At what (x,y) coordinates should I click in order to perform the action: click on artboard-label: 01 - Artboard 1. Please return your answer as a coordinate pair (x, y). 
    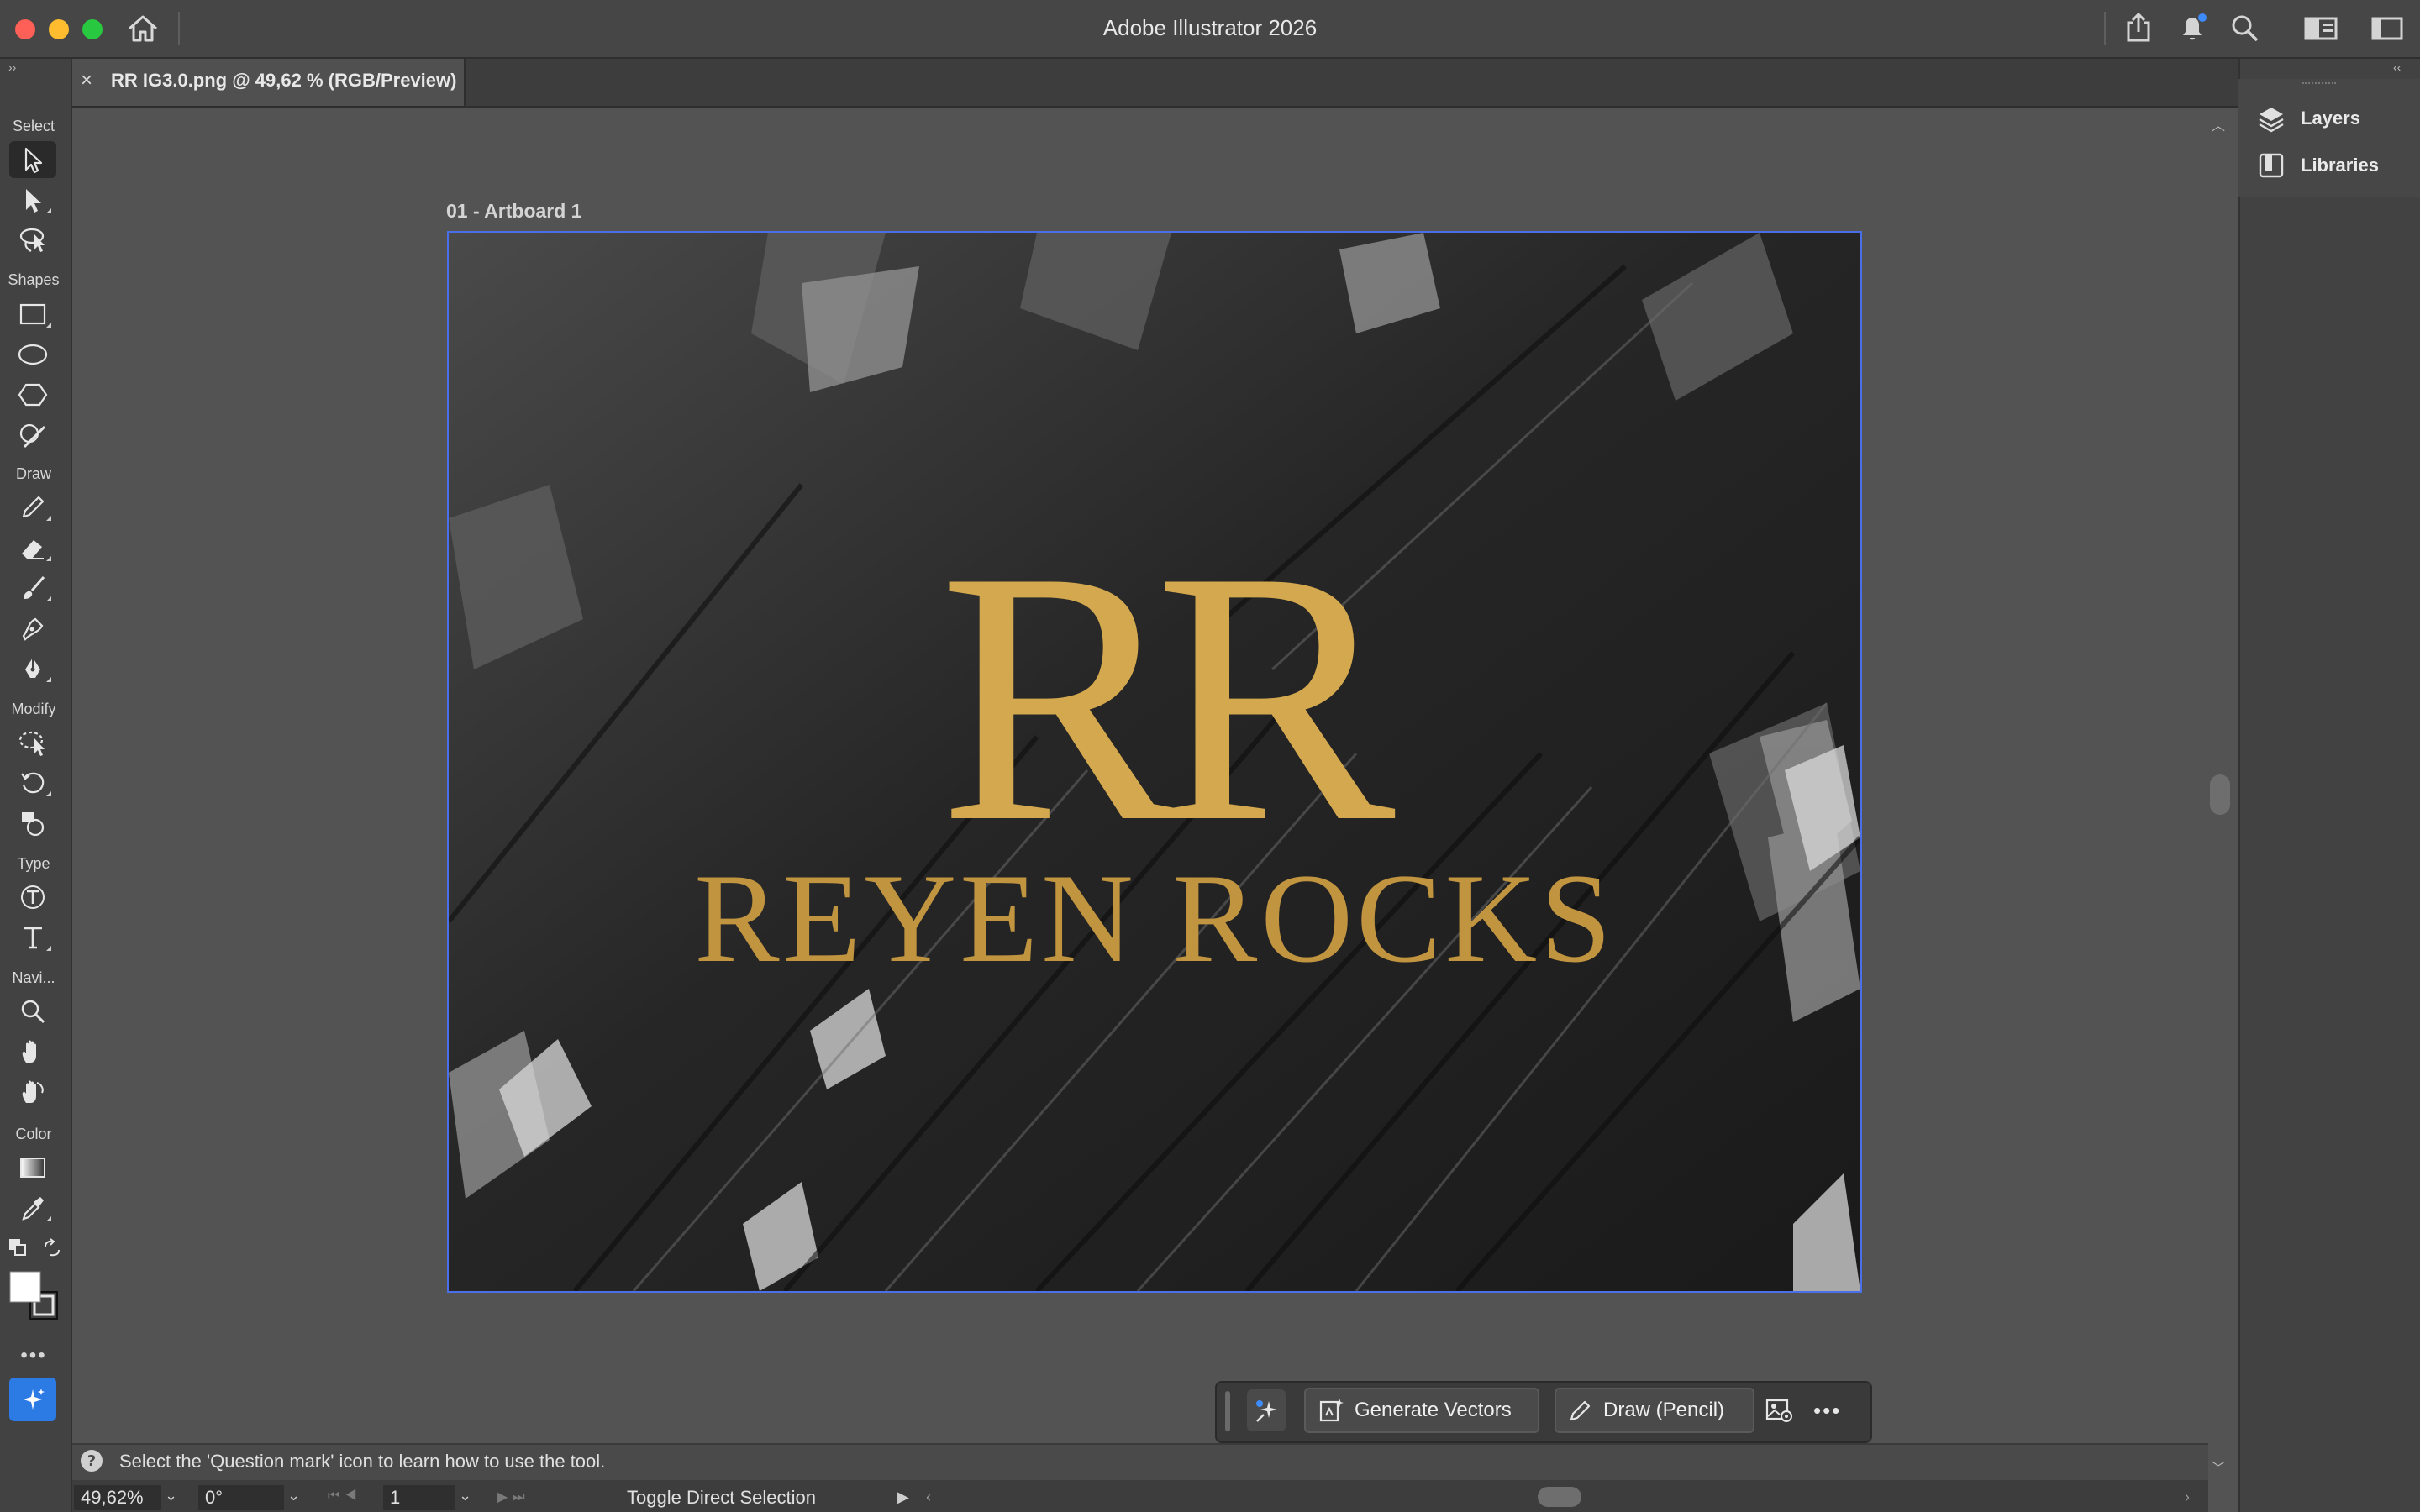
    Looking at the image, I should click on (513, 211).